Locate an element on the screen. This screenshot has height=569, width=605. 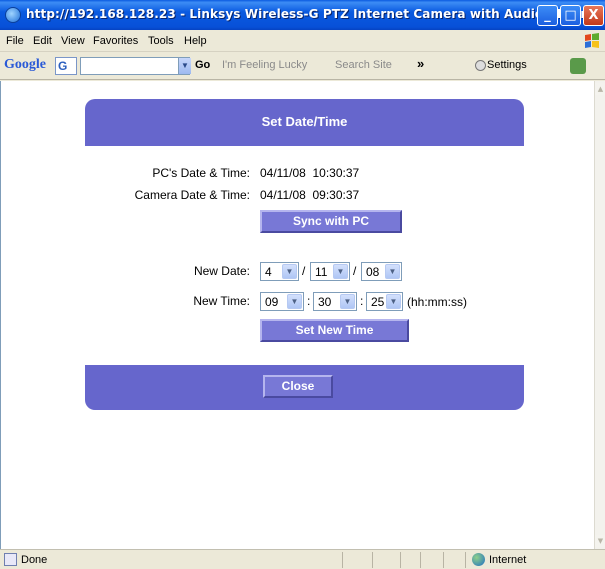
internet-globe-icon is located at coordinates (478, 559).